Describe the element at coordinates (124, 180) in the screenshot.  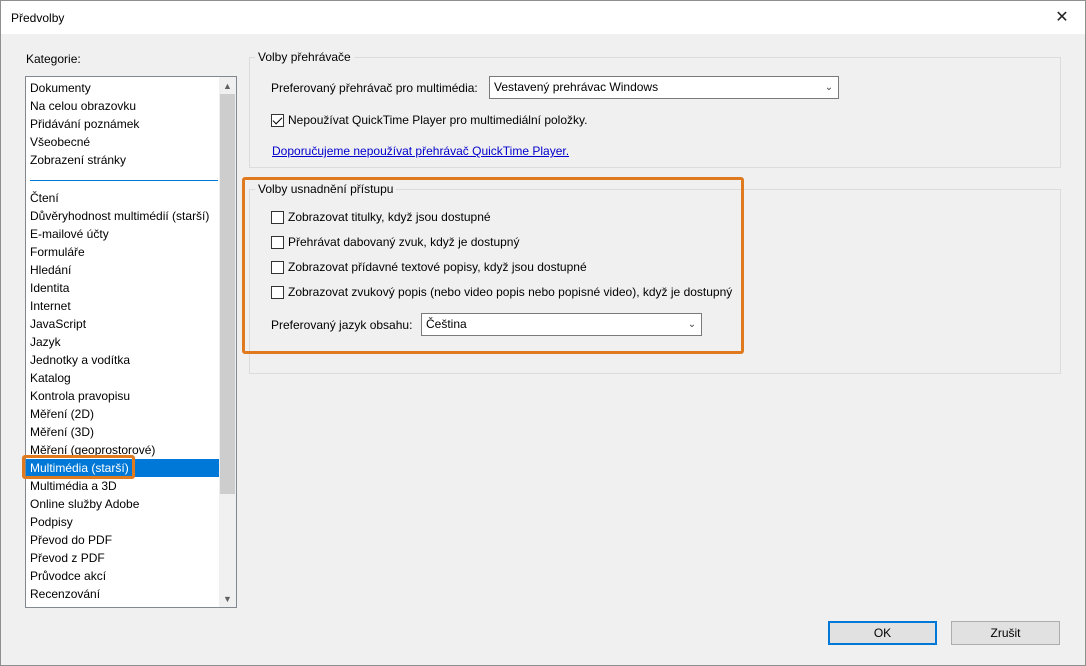
I see `category-separator` at that location.